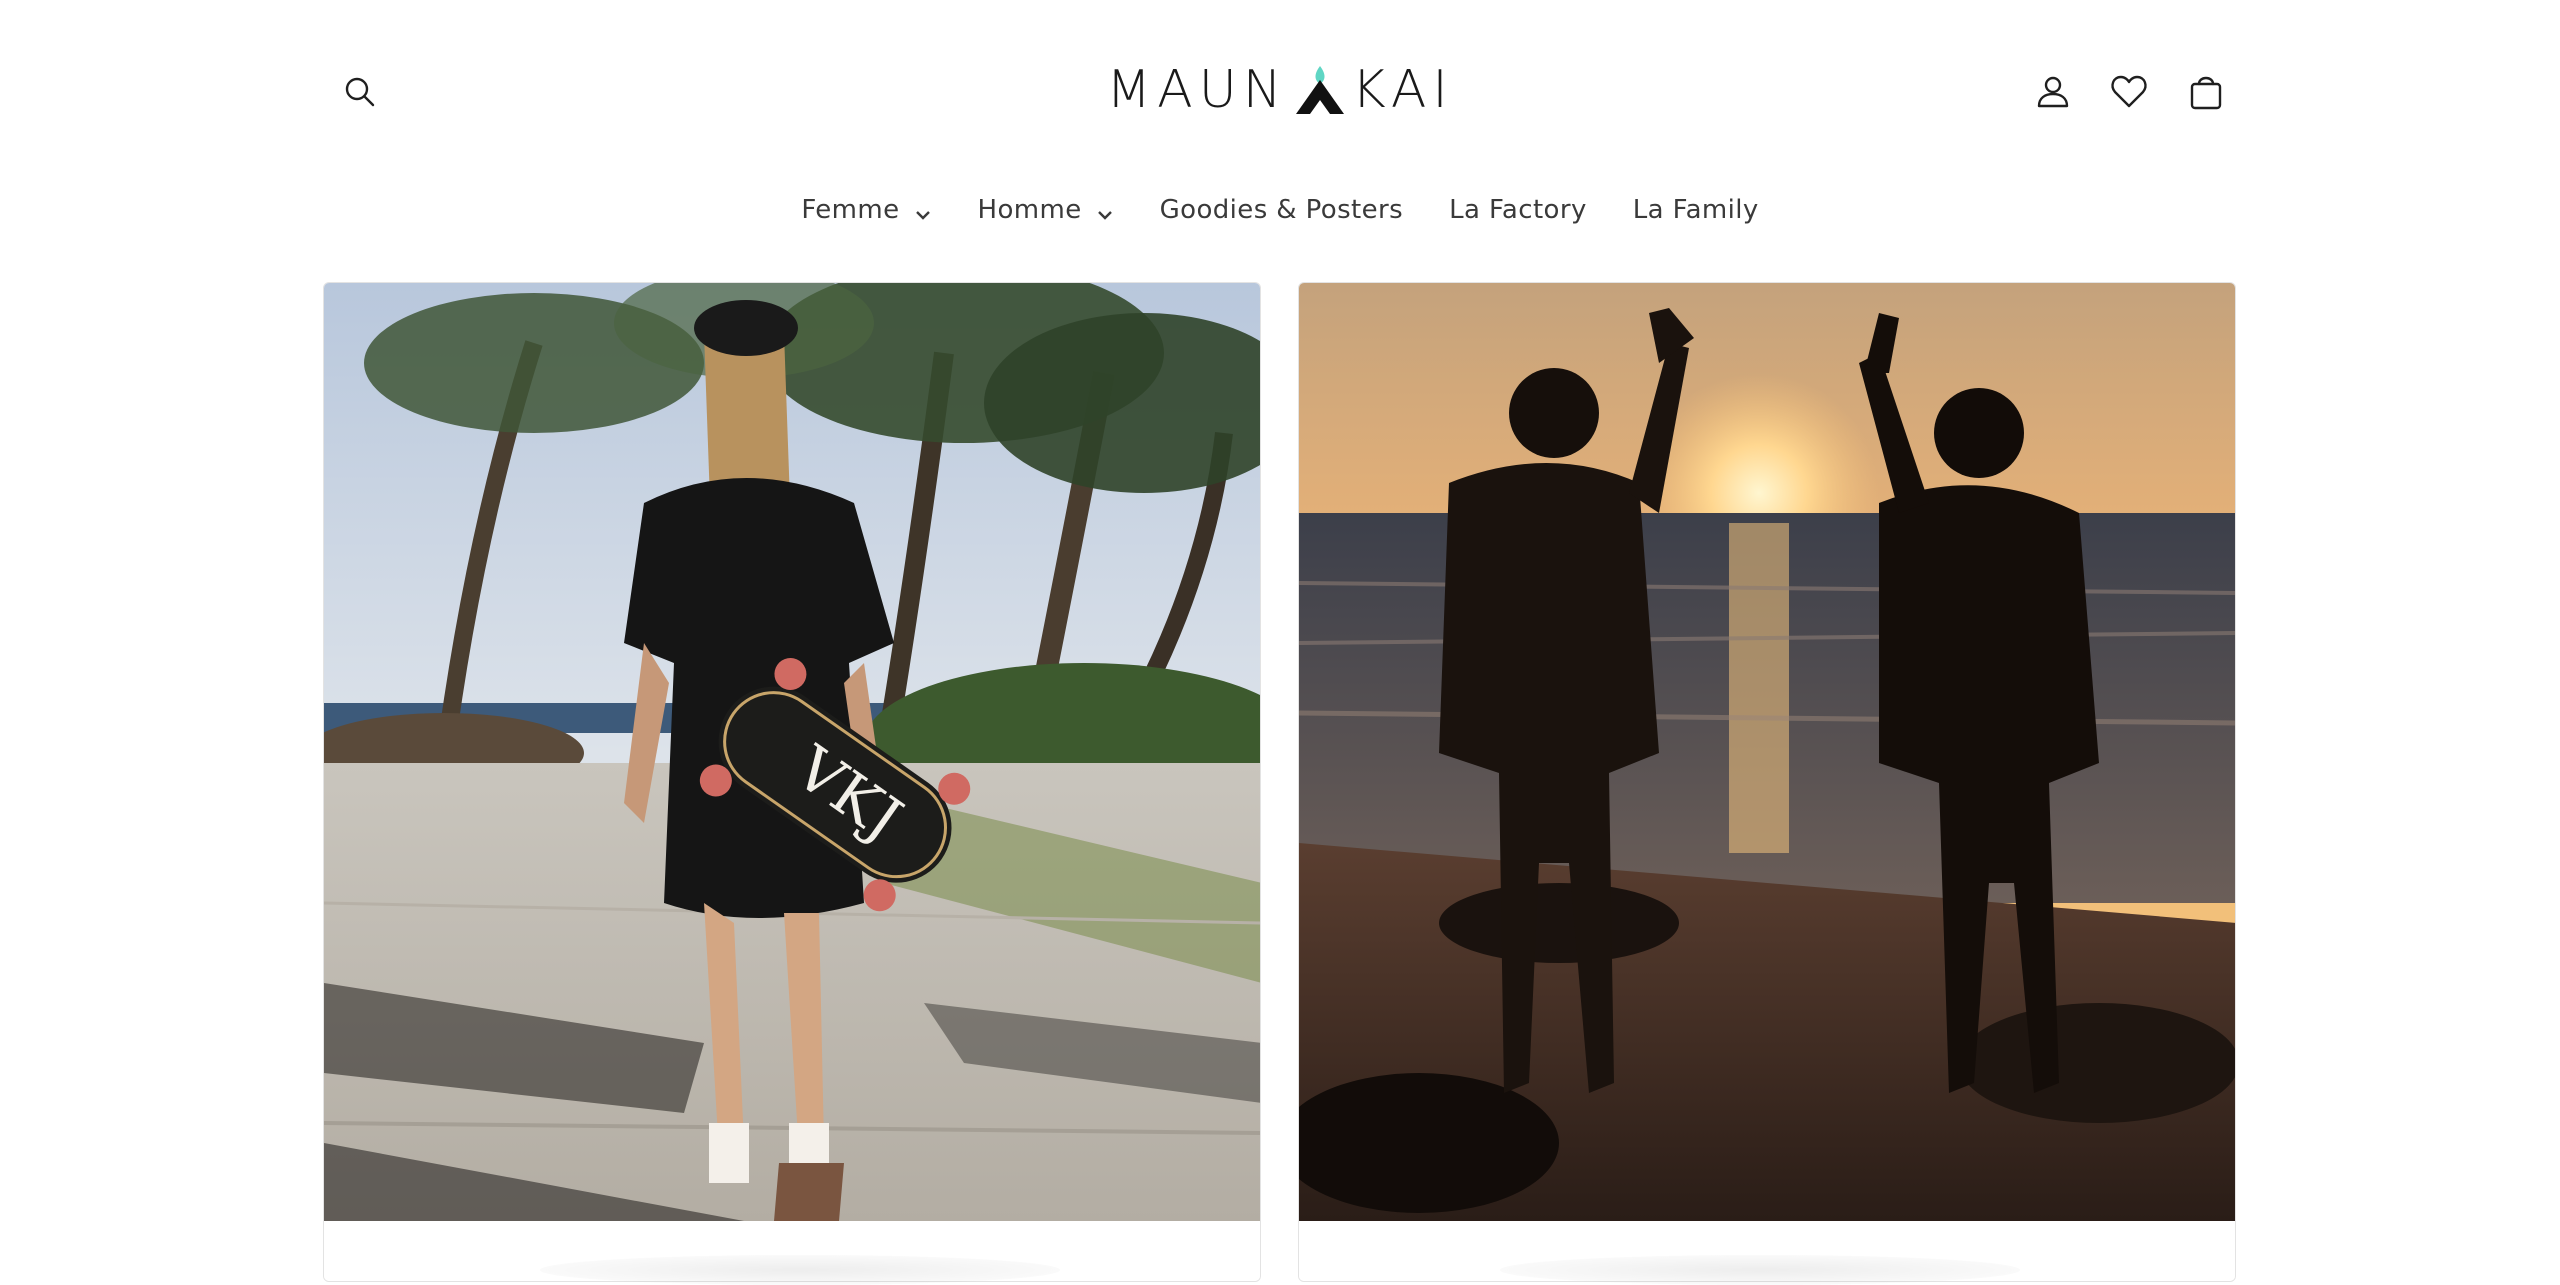 The width and height of the screenshot is (2560, 1285). I want to click on search-button, so click(360, 92).